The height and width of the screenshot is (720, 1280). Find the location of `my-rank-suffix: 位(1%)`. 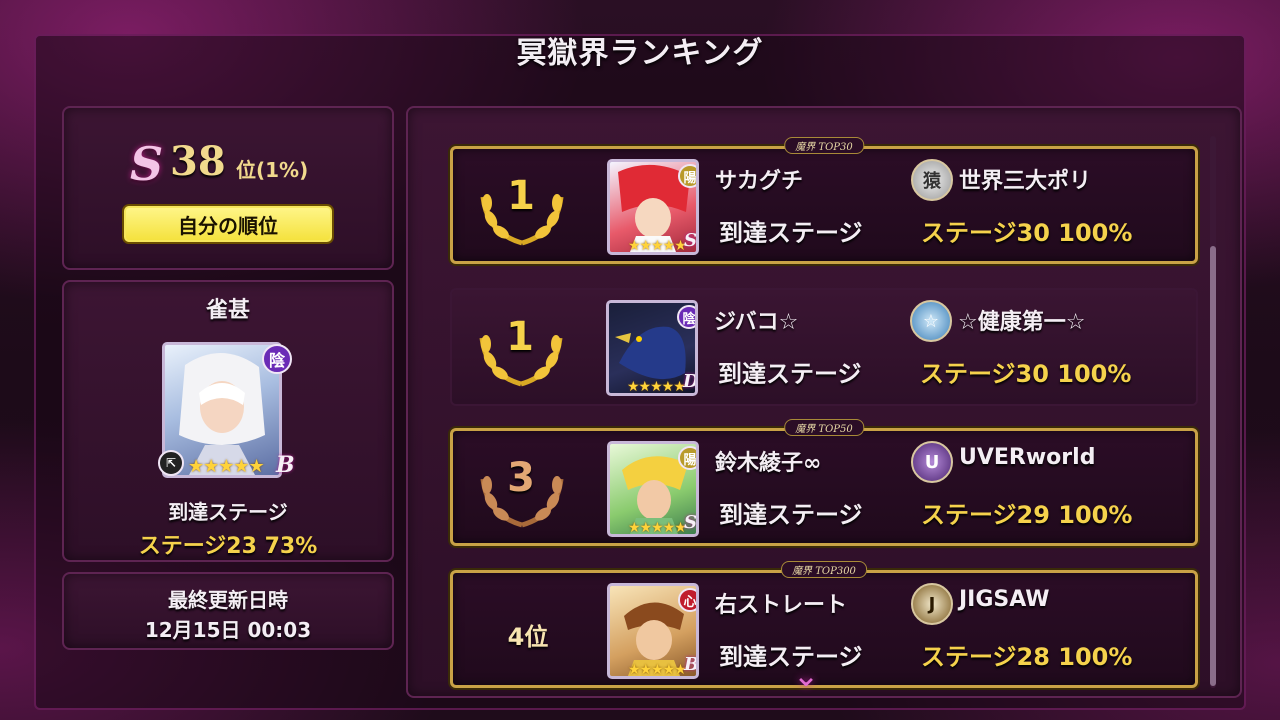

my-rank-suffix: 位(1%) is located at coordinates (272, 170).